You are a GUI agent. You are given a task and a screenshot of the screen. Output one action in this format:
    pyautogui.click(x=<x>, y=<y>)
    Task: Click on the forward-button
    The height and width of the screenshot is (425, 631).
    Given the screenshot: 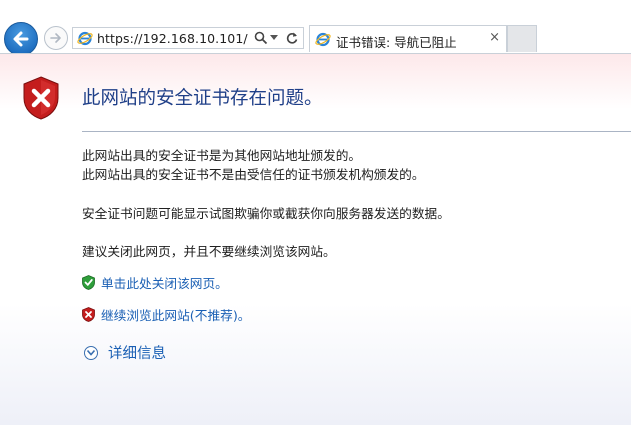 What is the action you would take?
    pyautogui.click(x=56, y=38)
    